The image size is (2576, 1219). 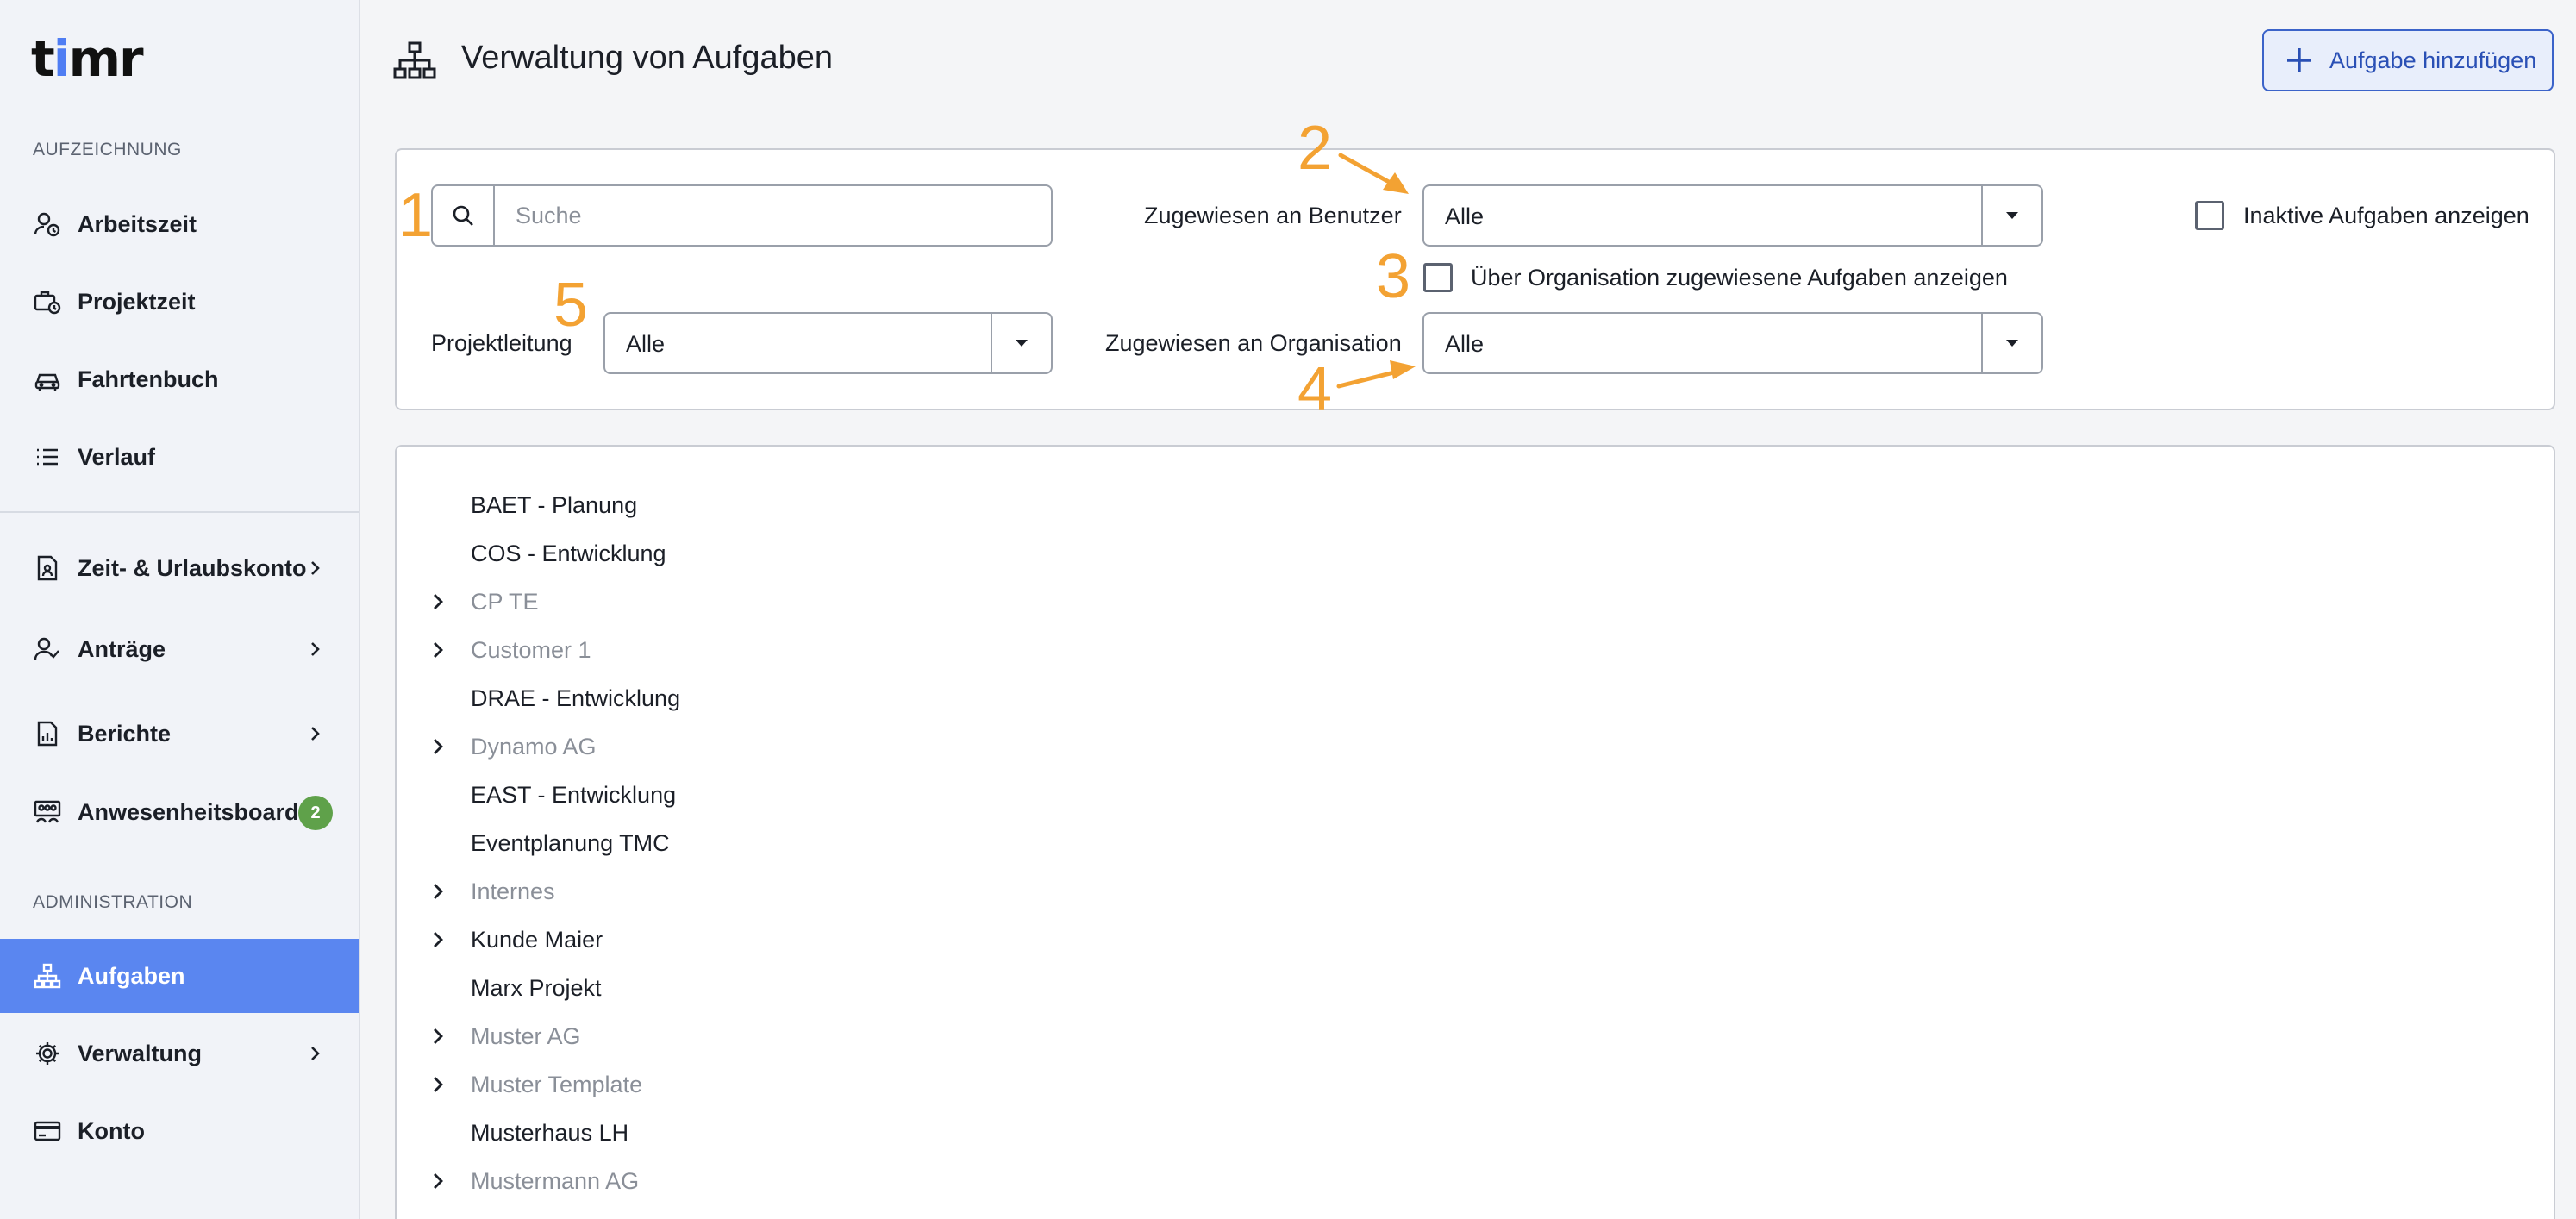 What do you see at coordinates (646, 344) in the screenshot?
I see `project-lead-value: Alle` at bounding box center [646, 344].